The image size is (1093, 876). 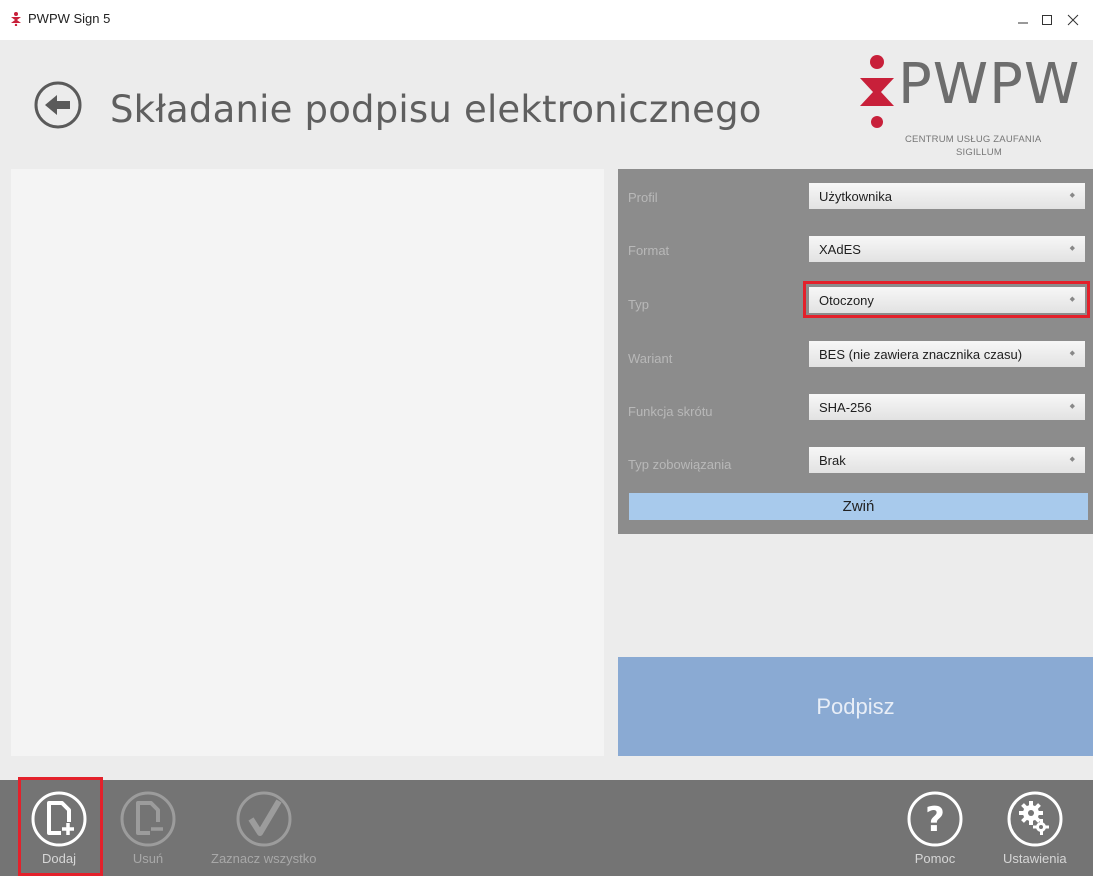 I want to click on select-funkcja-skrotu-value: SHA-256, so click(x=845, y=407).